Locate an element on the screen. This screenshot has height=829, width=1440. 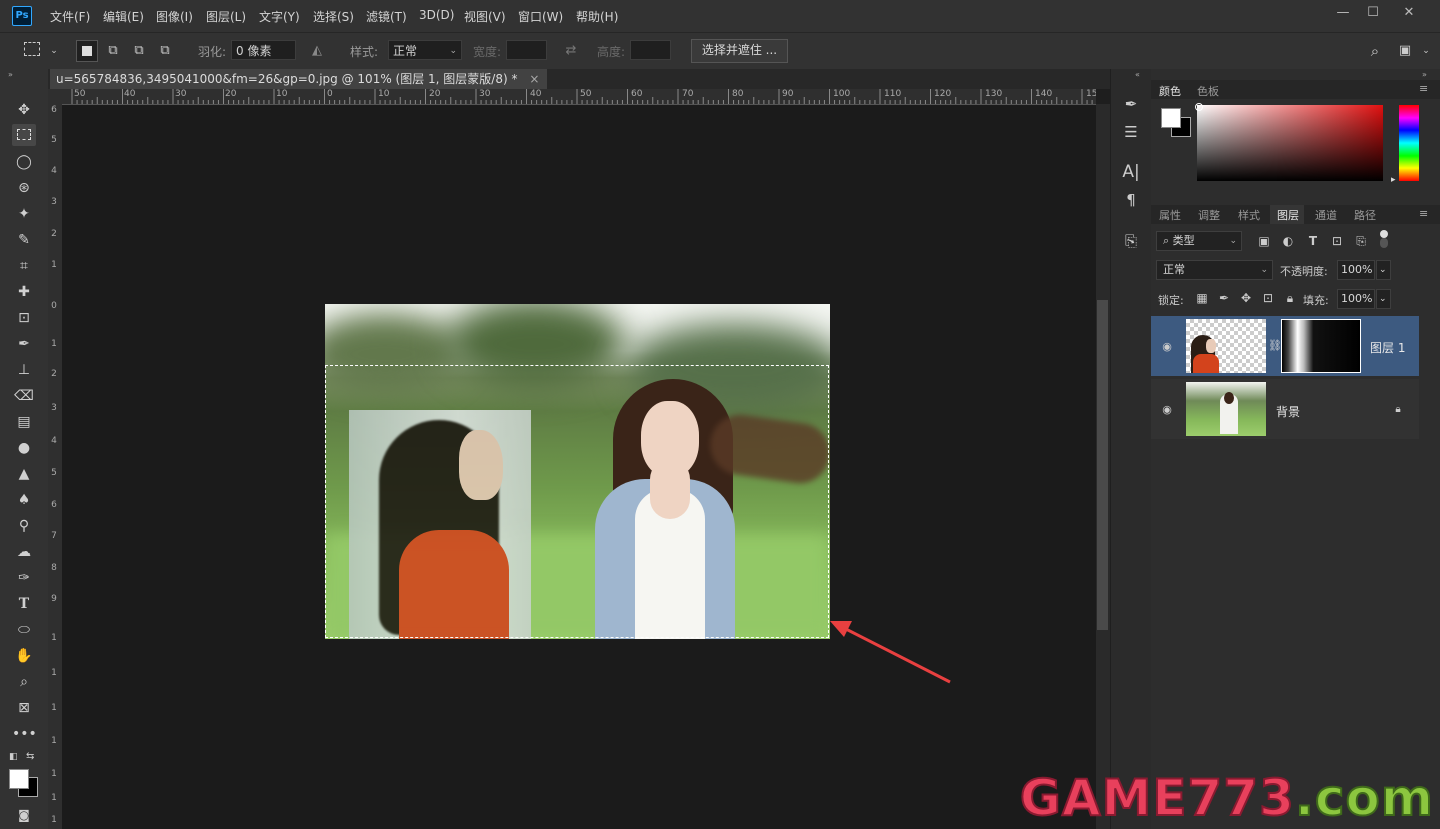
hand-tool-icon: ✋ is located at coordinates (24, 656).